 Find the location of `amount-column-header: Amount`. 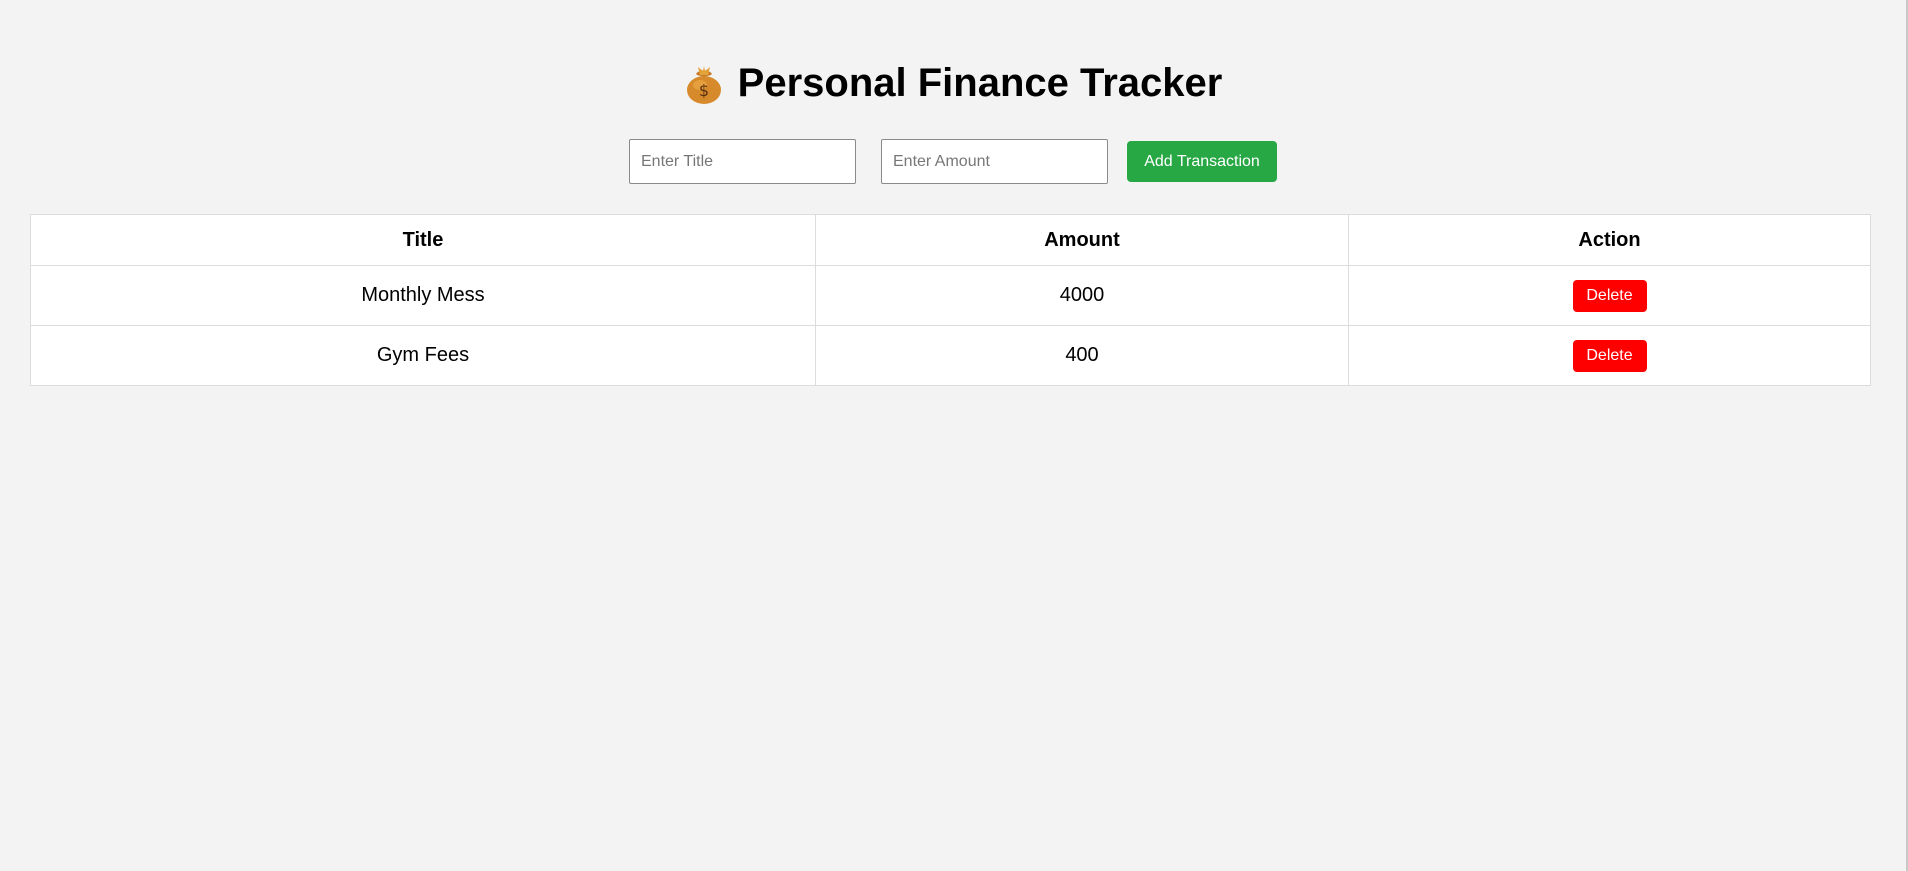

amount-column-header: Amount is located at coordinates (1082, 240).